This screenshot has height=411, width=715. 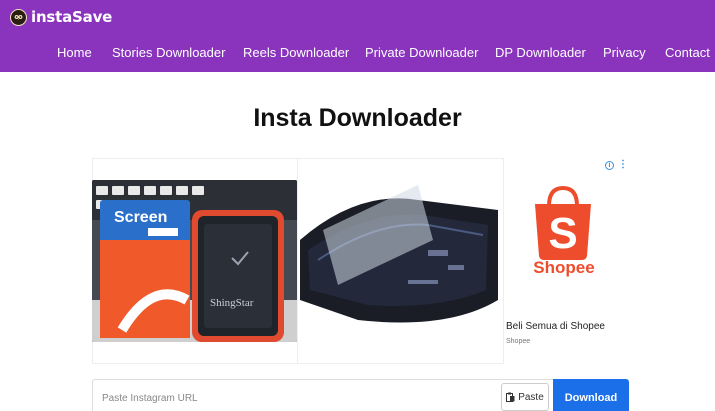 What do you see at coordinates (564, 267) in the screenshot?
I see `shopee-wordmark: Shopee` at bounding box center [564, 267].